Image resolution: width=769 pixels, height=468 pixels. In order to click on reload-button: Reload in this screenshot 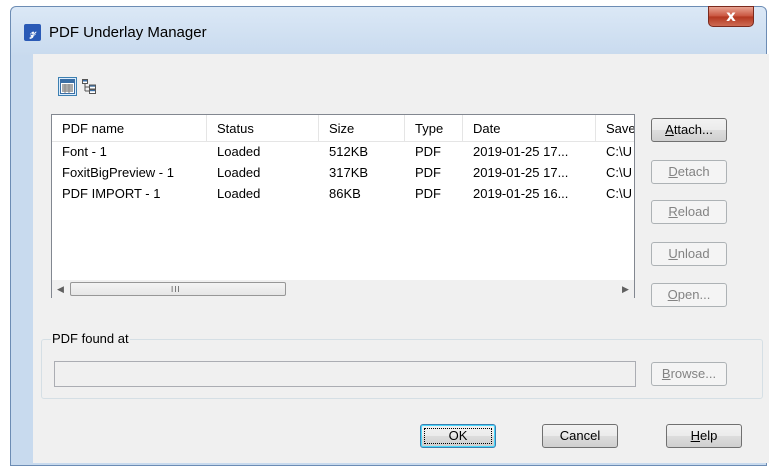, I will do `click(689, 212)`.